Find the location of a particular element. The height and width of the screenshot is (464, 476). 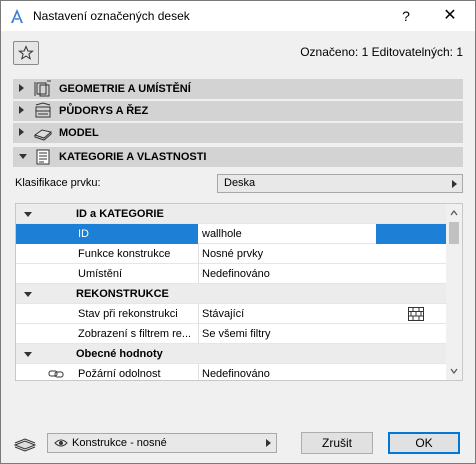

archicad-app-icon is located at coordinates (17, 16).